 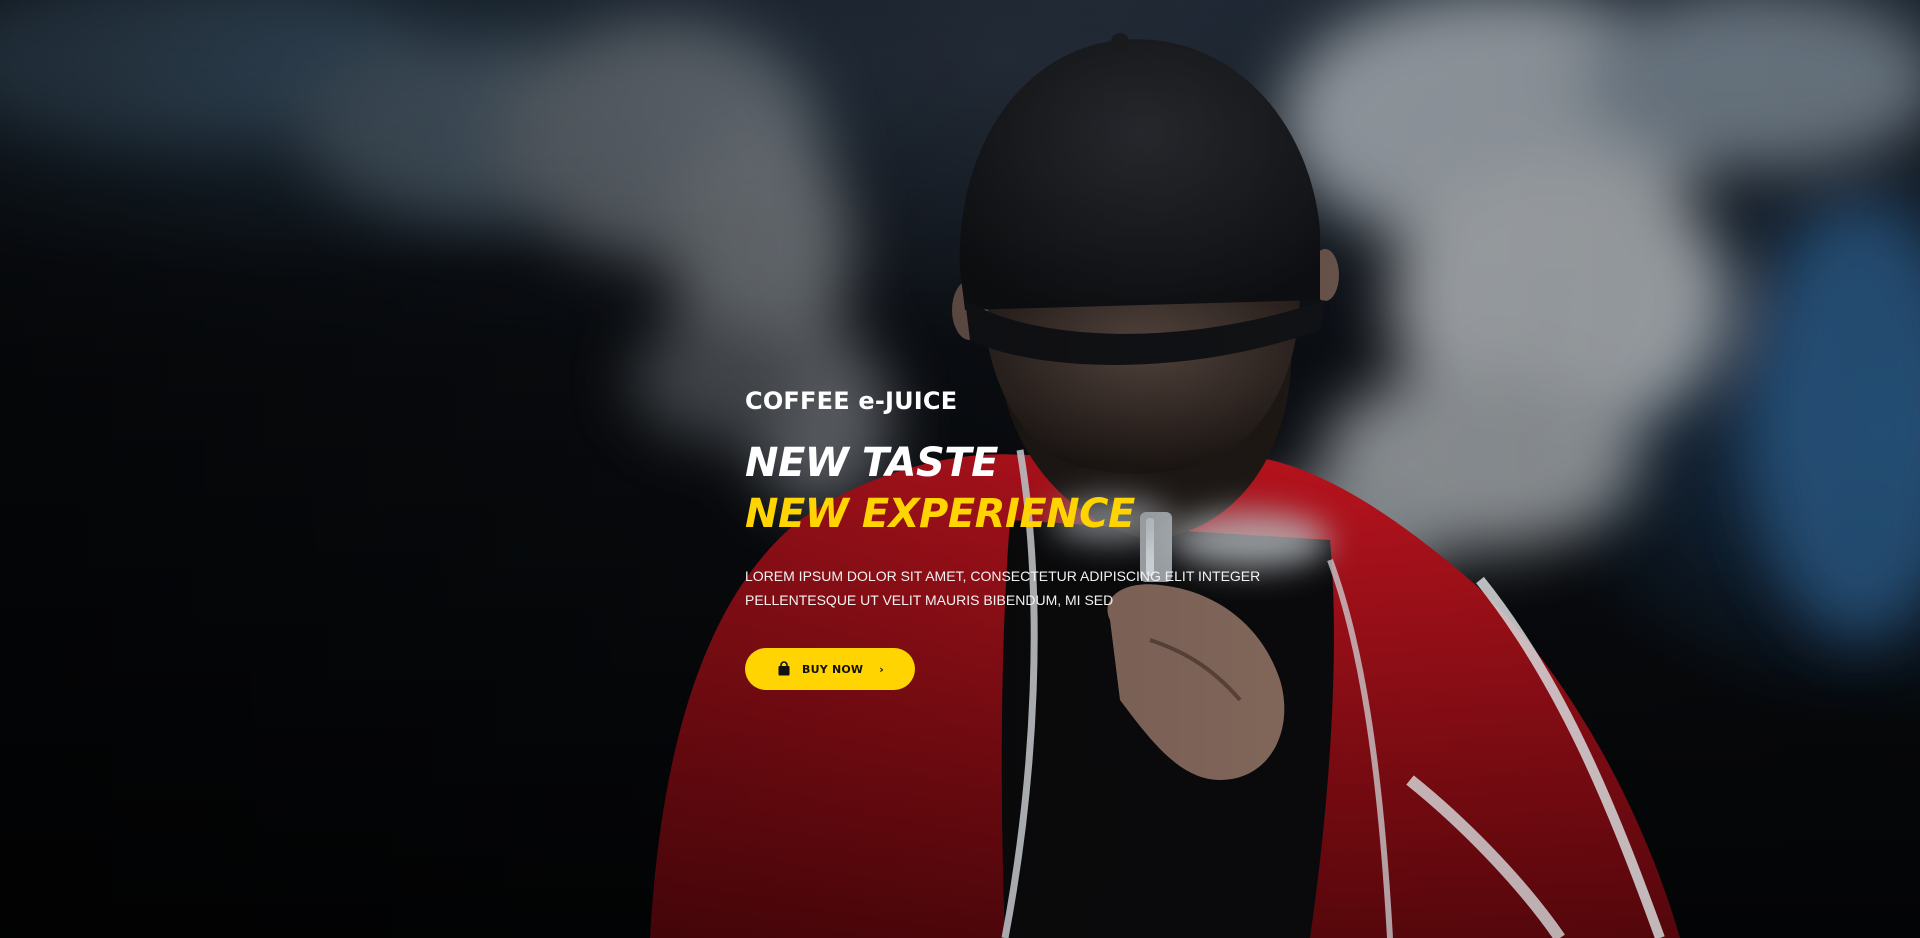 What do you see at coordinates (881, 669) in the screenshot?
I see `chevron-right-icon: ›` at bounding box center [881, 669].